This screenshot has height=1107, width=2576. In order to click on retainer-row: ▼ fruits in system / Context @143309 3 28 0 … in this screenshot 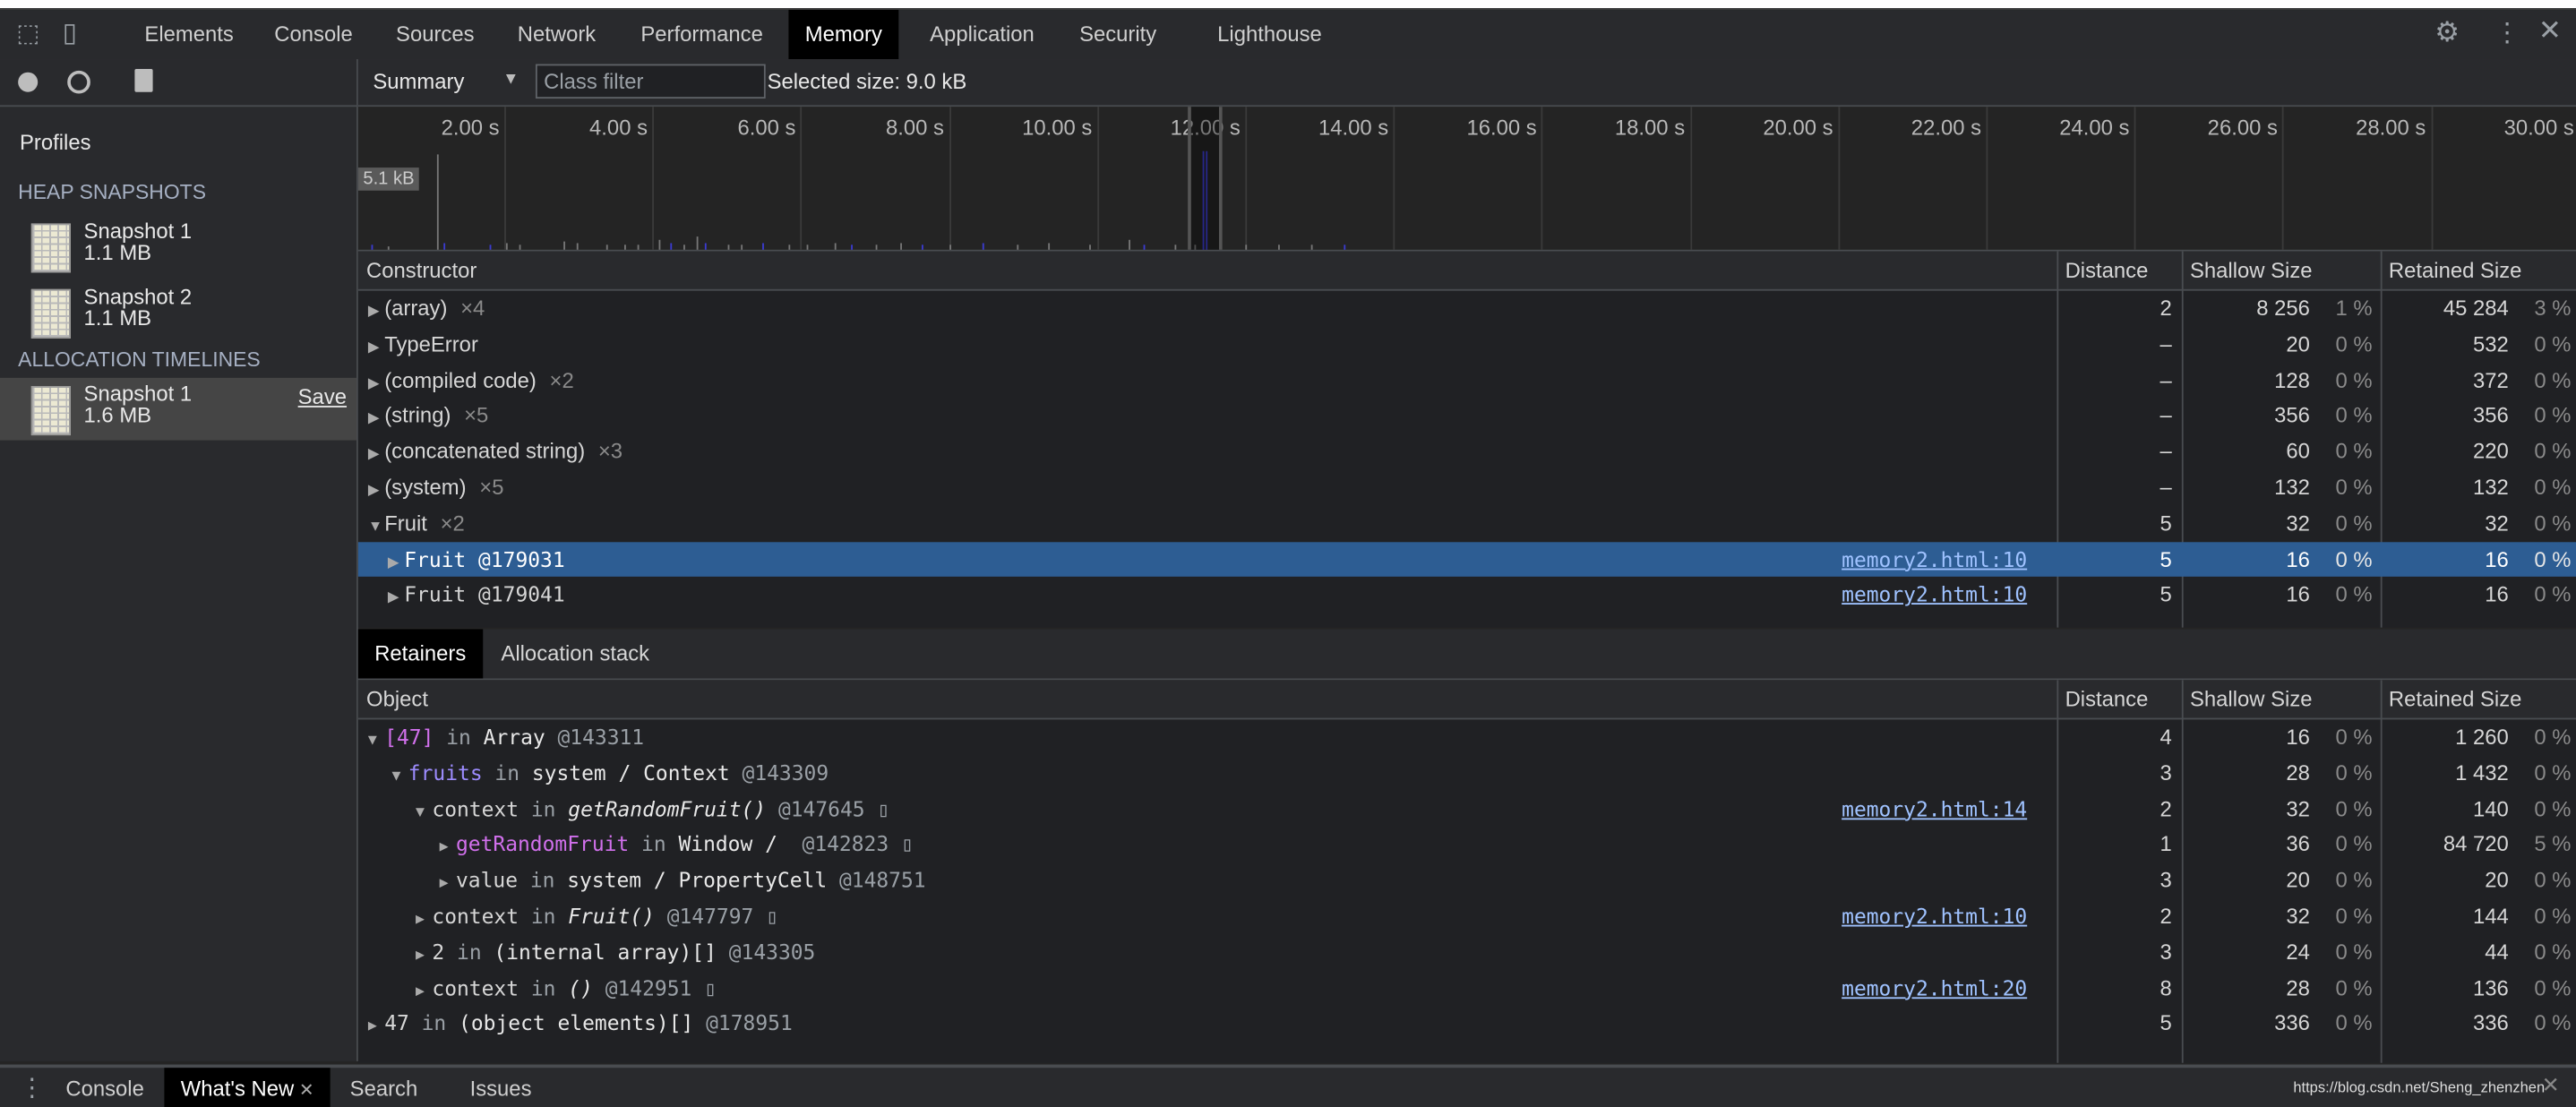, I will do `click(1467, 773)`.